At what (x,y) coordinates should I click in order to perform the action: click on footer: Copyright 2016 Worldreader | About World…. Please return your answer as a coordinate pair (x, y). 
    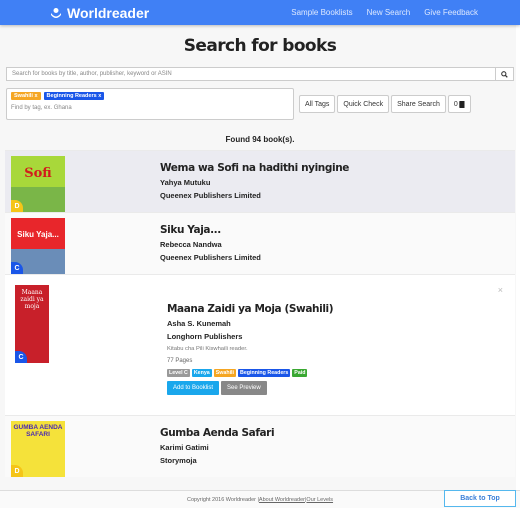
    Looking at the image, I should click on (260, 499).